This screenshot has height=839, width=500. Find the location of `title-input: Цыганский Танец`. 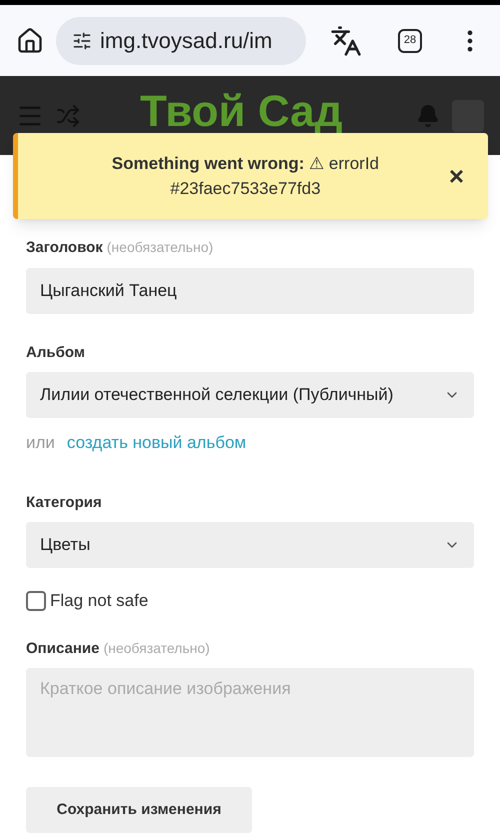

title-input: Цыганский Танец is located at coordinates (250, 291).